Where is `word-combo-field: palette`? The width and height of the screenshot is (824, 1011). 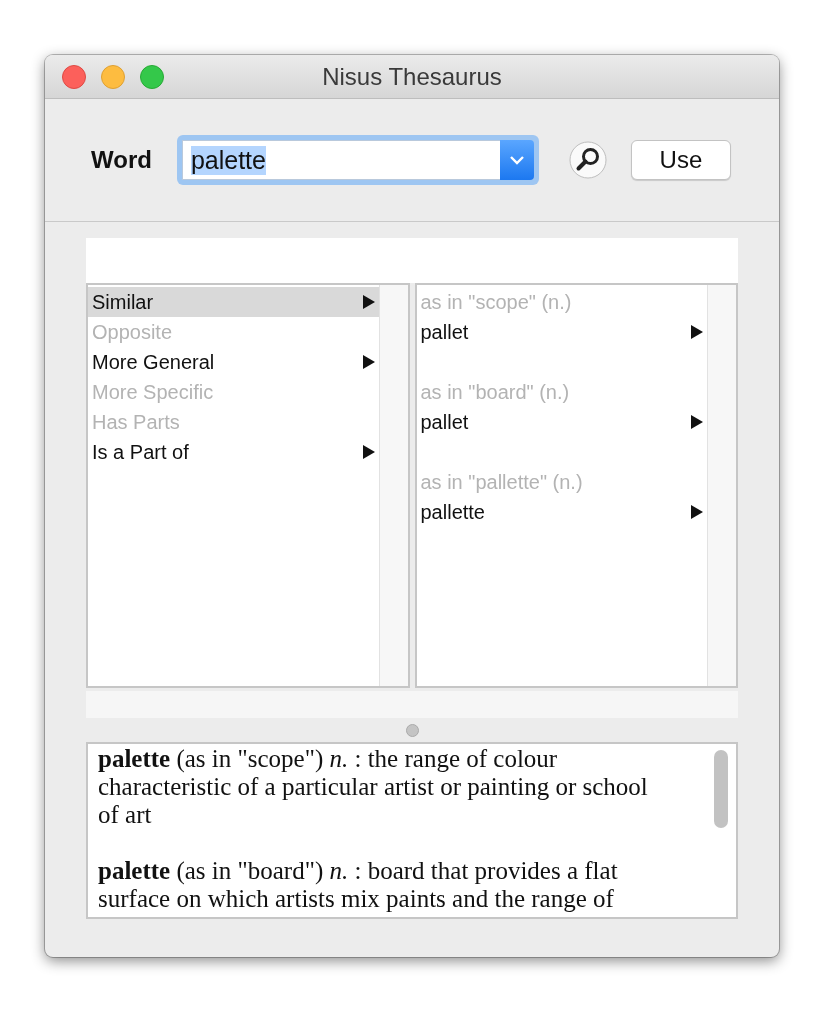
word-combo-field: palette is located at coordinates (357, 160).